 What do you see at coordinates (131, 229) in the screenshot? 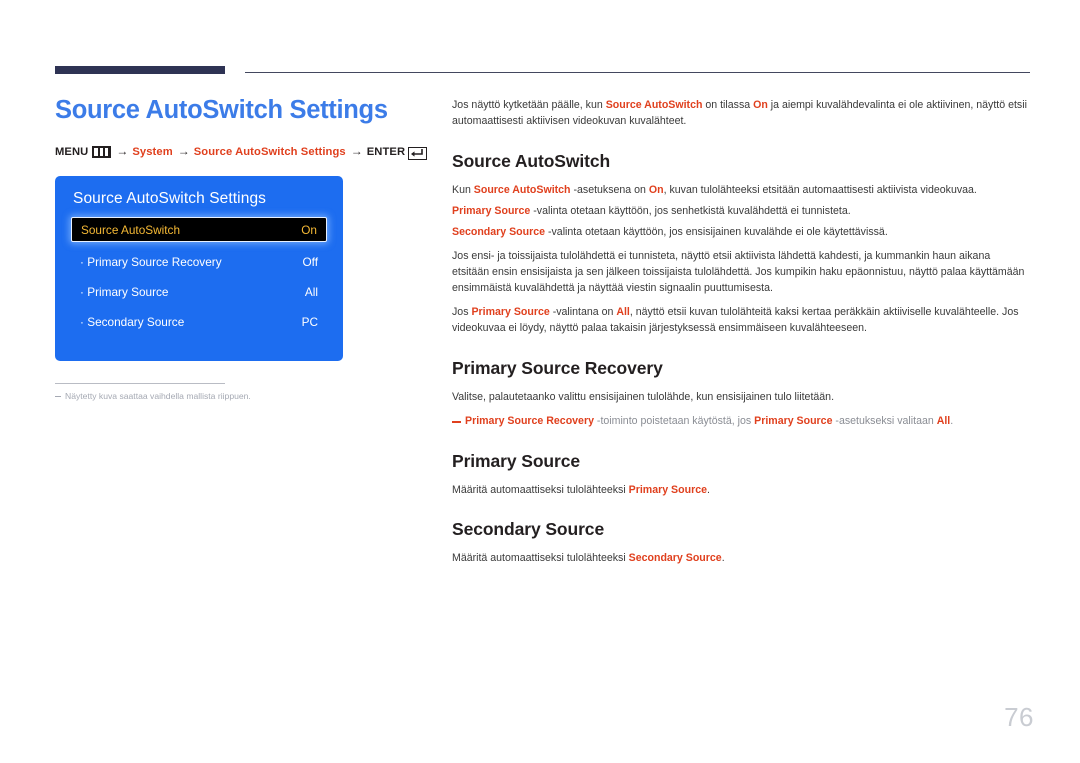
I see `osd-row-label: Source AutoSwitch` at bounding box center [131, 229].